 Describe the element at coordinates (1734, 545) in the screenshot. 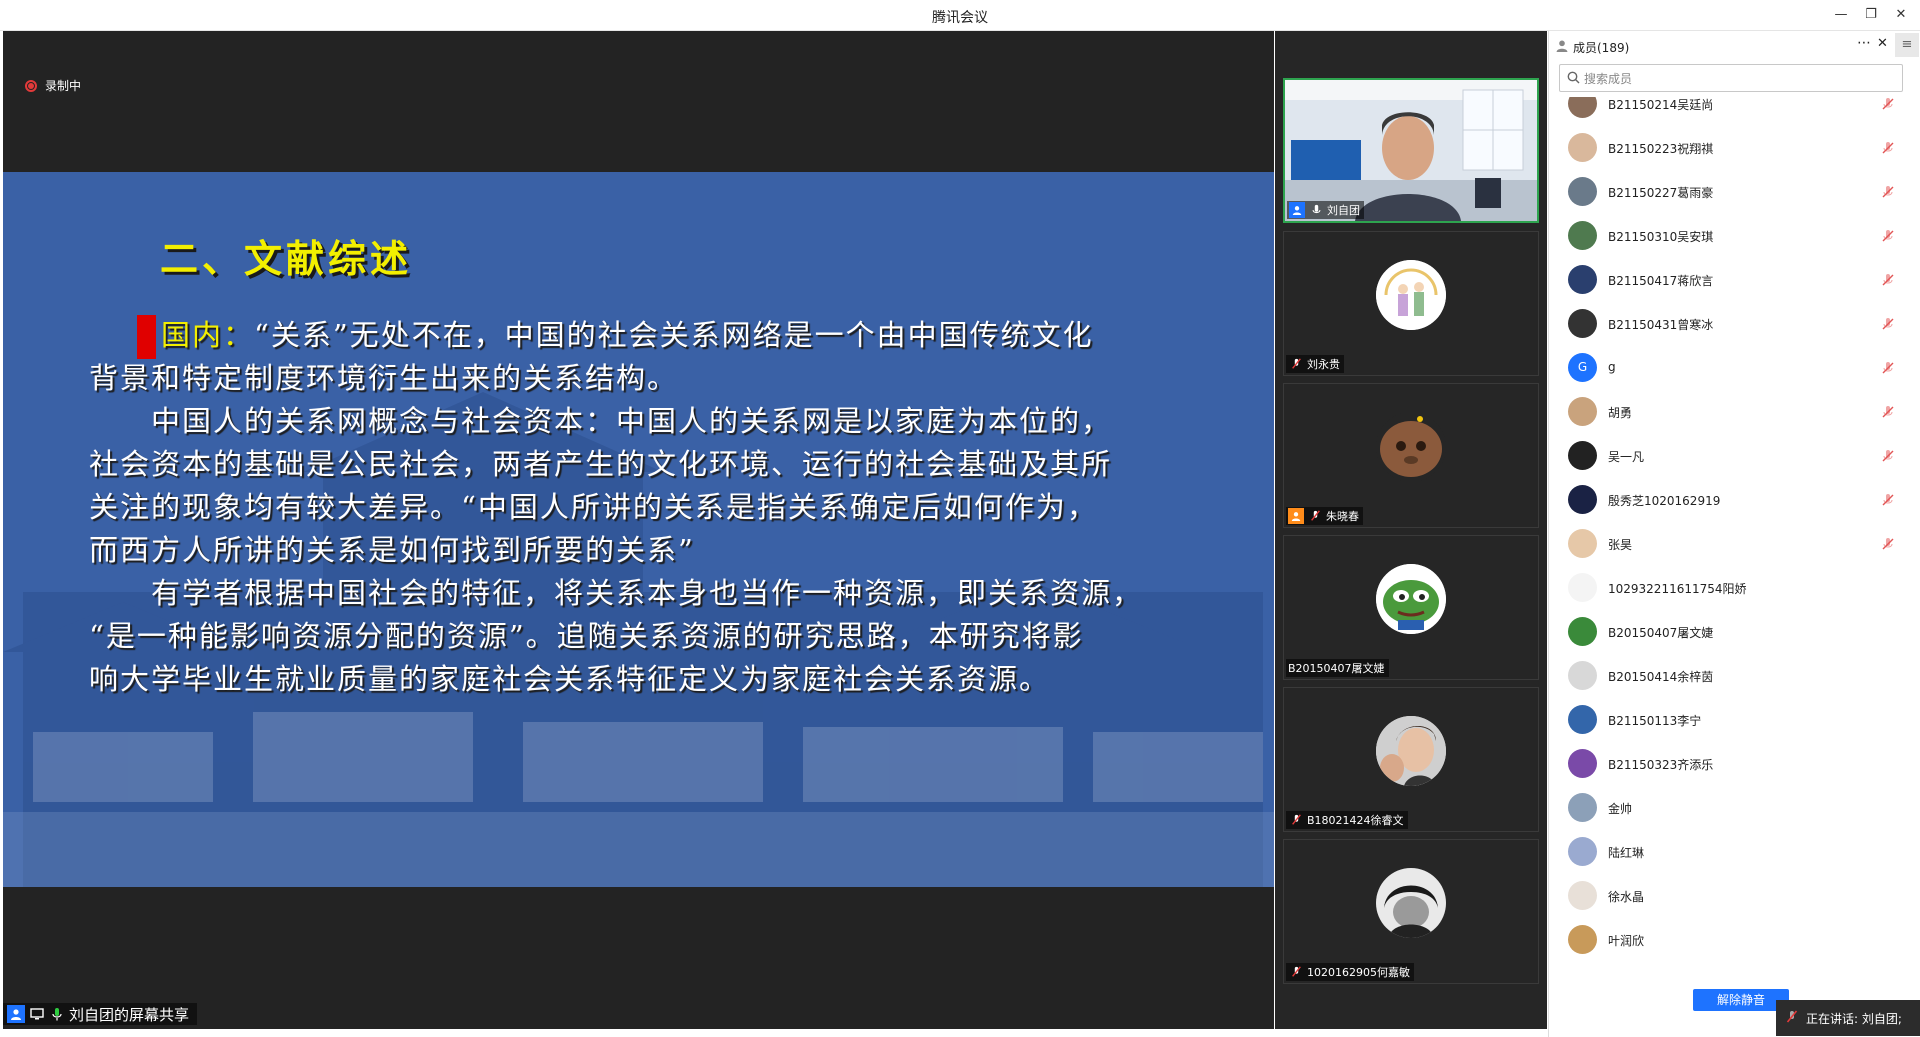

I see `member-row: 张昊` at that location.